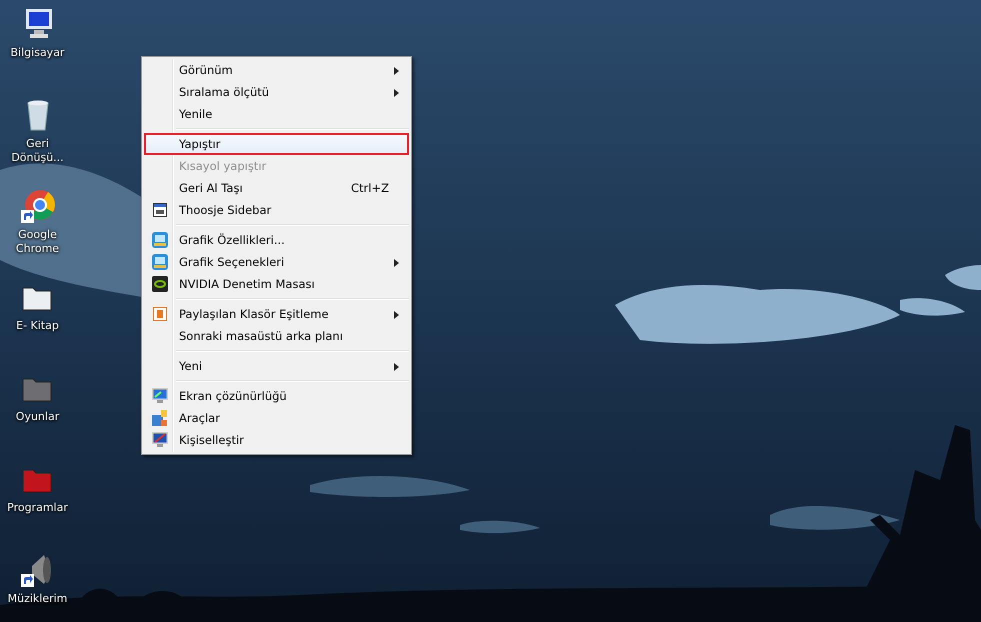 This screenshot has width=981, height=622. What do you see at coordinates (160, 284) in the screenshot?
I see `eye-logo-icon` at bounding box center [160, 284].